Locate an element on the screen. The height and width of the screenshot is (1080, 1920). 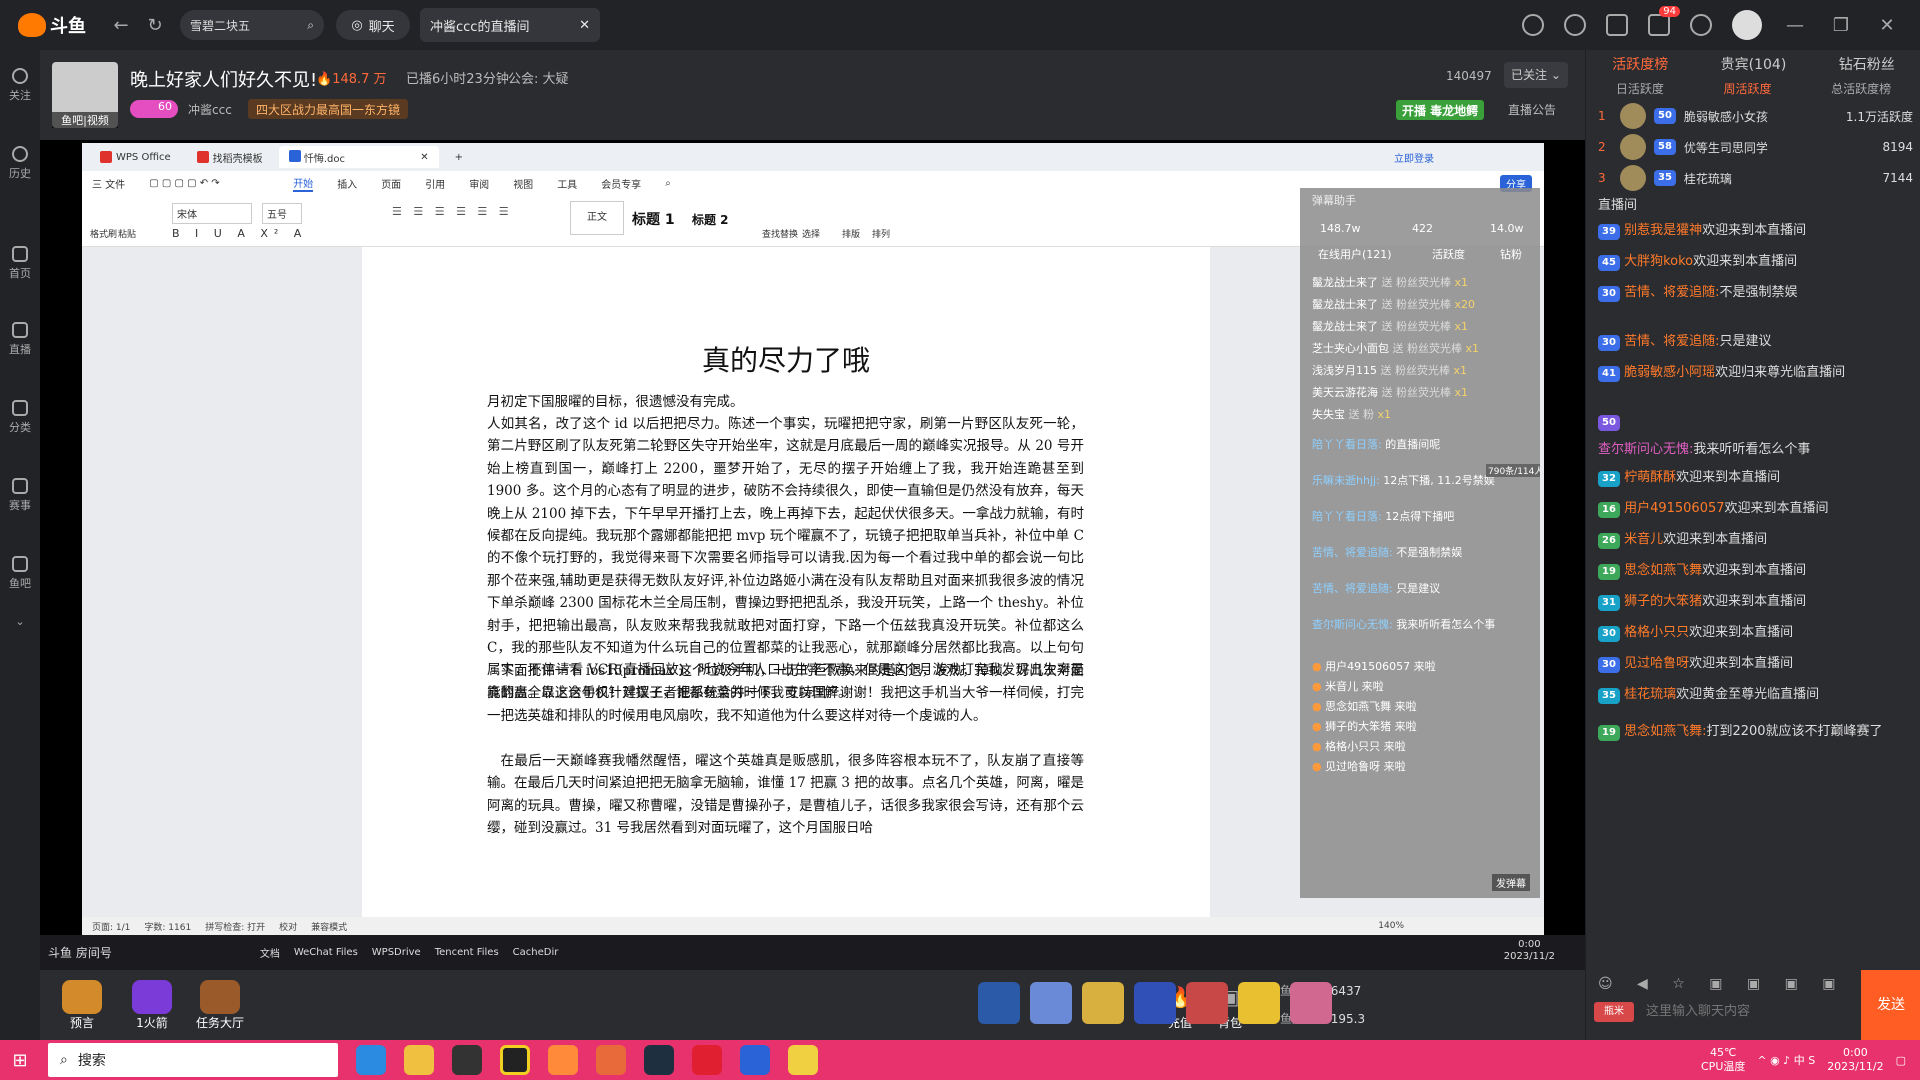
chat-message: 41 脆弱敏感小阿瑶欢迎归来尊光临直播间 is located at coordinates (1755, 372).